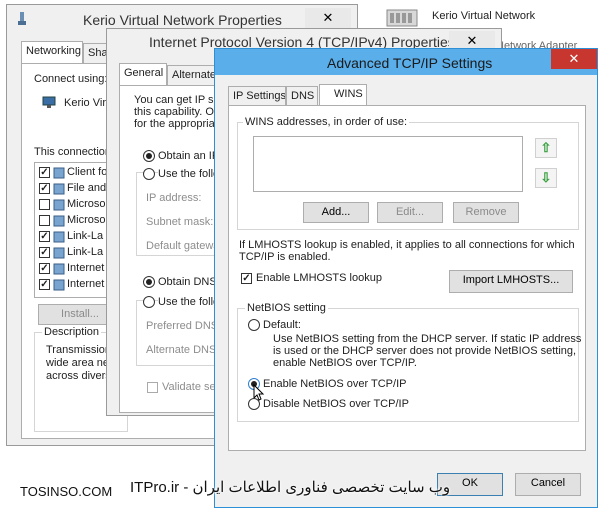 The image size is (606, 513). What do you see at coordinates (336, 404) in the screenshot?
I see `disable-netbios-label: Disable NetBIOS over TCP/IP` at bounding box center [336, 404].